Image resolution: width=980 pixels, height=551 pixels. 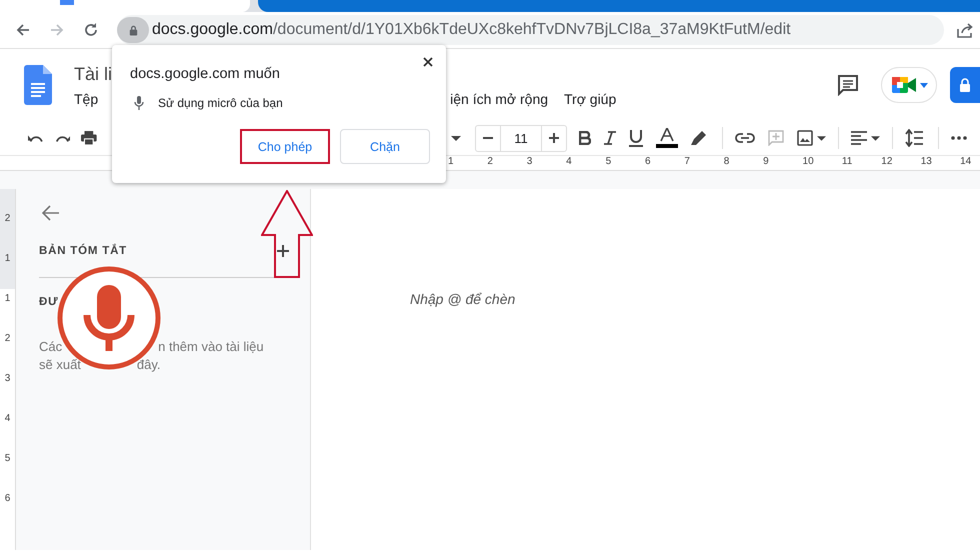 What do you see at coordinates (926, 162) in the screenshot?
I see `ruler-number: 13` at bounding box center [926, 162].